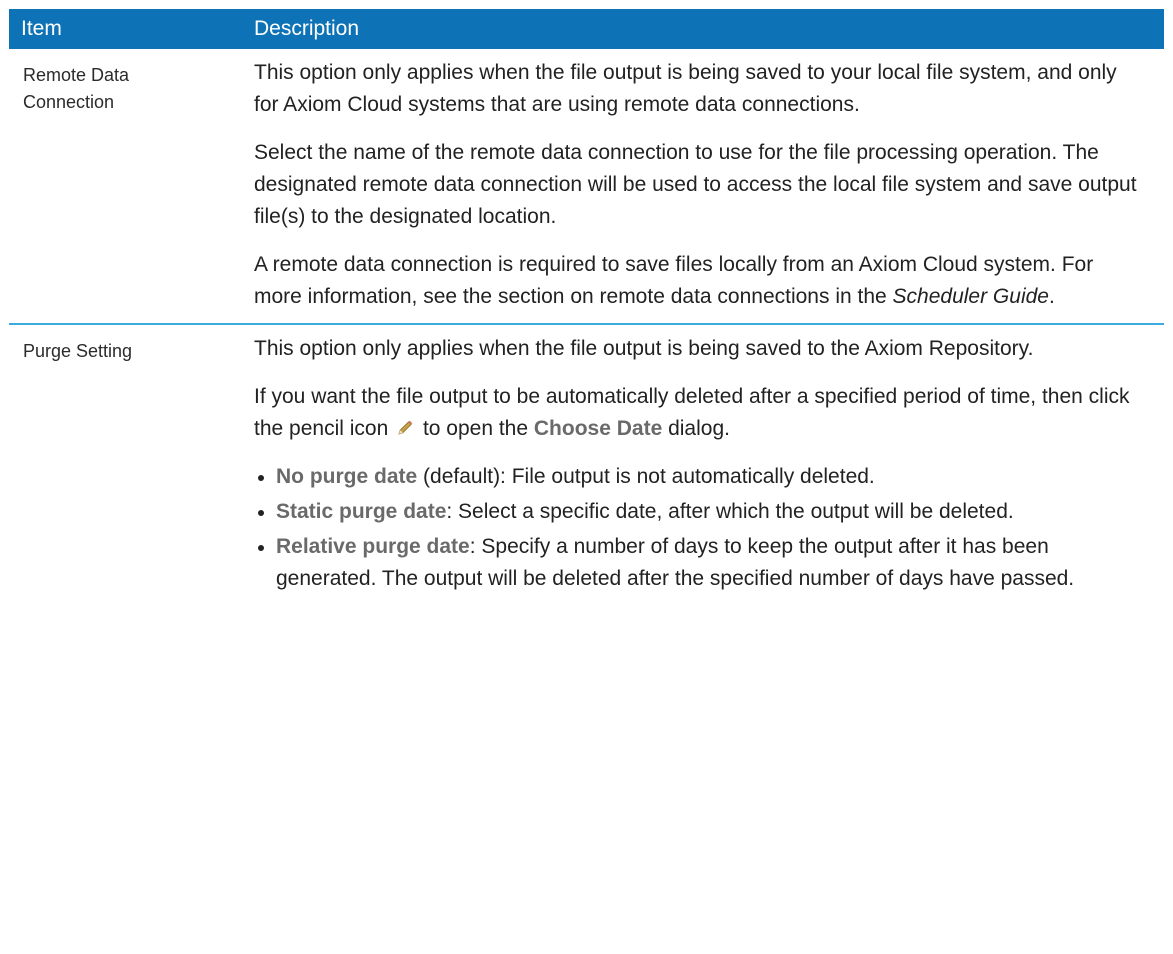  What do you see at coordinates (78, 351) in the screenshot?
I see `item-purge-setting: Purge Setting` at bounding box center [78, 351].